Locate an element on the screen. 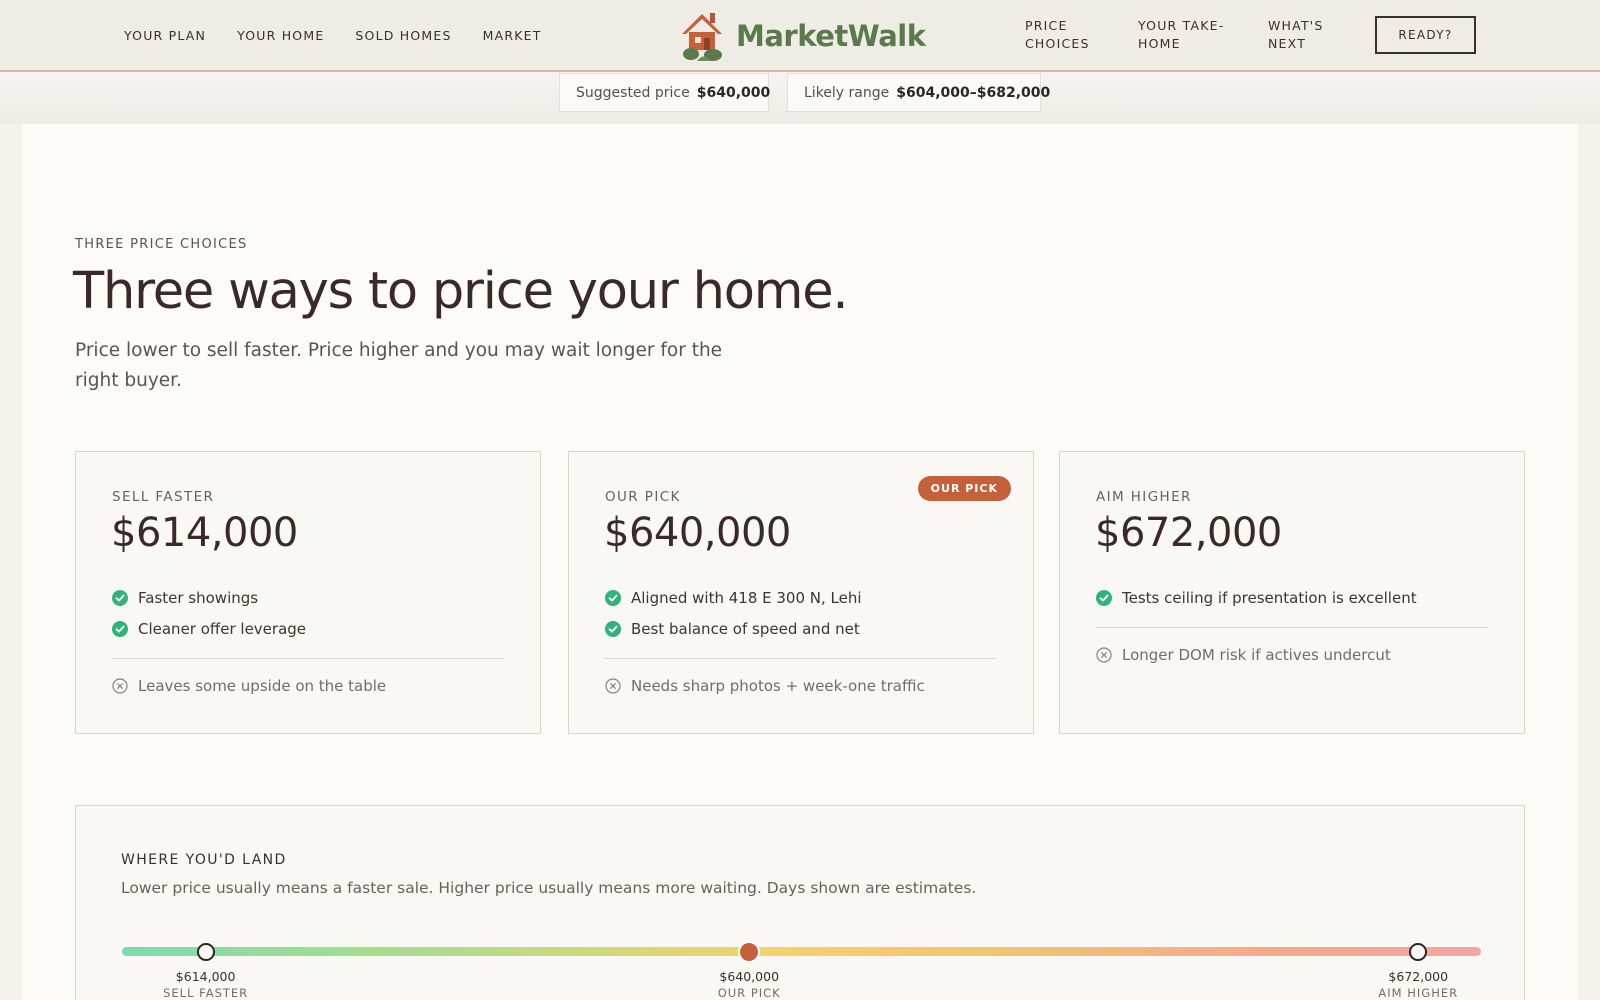 The image size is (1600, 1000). marker-label: $672,000 AIM HIGHER is located at coordinates (1418, 984).